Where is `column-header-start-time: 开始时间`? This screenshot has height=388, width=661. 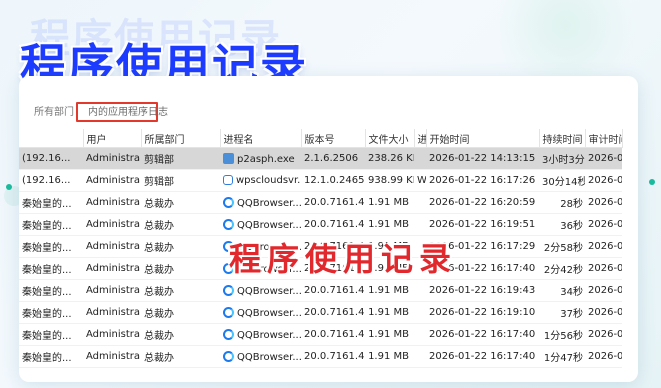
column-header-start-time: 开始时间 is located at coordinates (483, 138).